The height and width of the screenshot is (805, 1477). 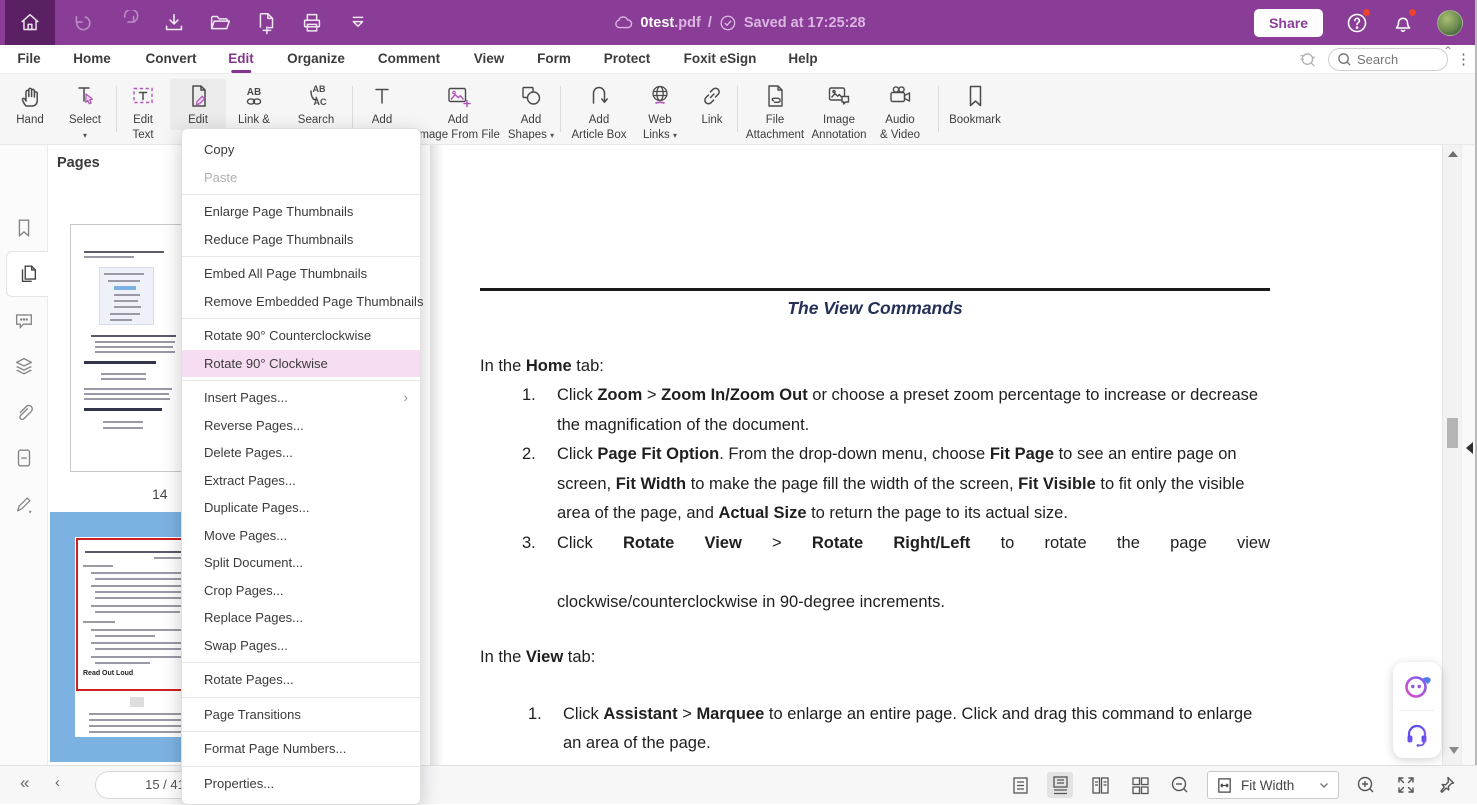 What do you see at coordinates (1452, 433) in the screenshot?
I see `scrollbar-thumb` at bounding box center [1452, 433].